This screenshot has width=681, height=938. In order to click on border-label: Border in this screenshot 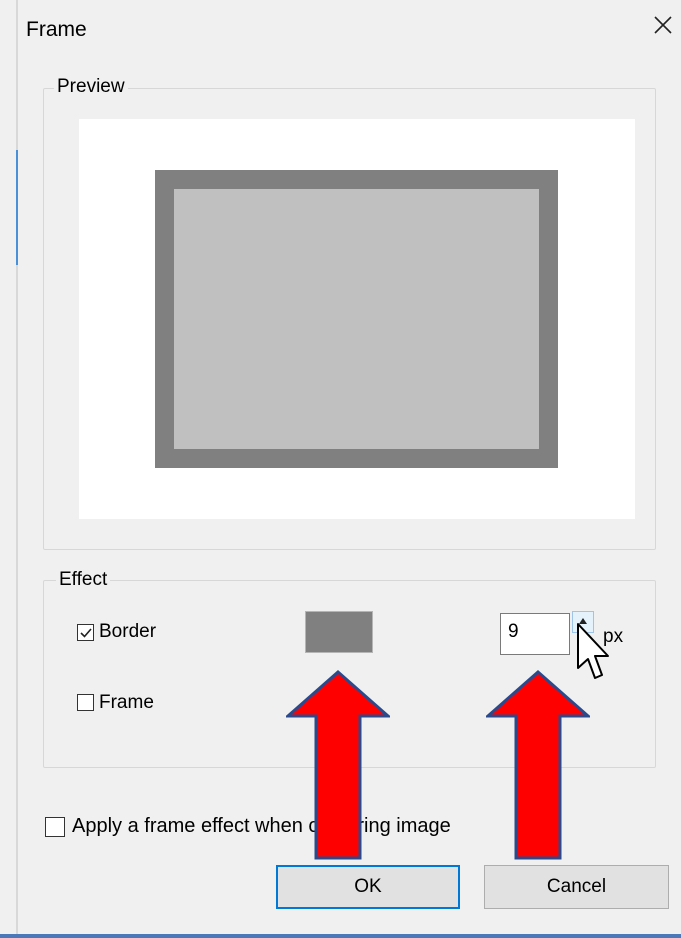, I will do `click(127, 632)`.